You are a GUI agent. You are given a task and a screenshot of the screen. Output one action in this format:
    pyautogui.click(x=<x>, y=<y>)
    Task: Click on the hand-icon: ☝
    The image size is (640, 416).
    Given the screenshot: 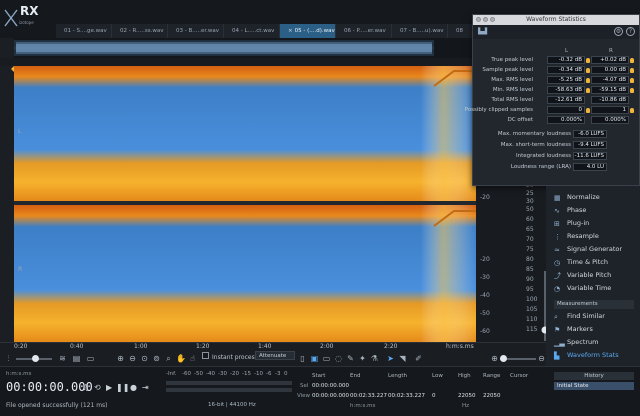 What is the action you would take?
    pyautogui.click(x=192, y=358)
    